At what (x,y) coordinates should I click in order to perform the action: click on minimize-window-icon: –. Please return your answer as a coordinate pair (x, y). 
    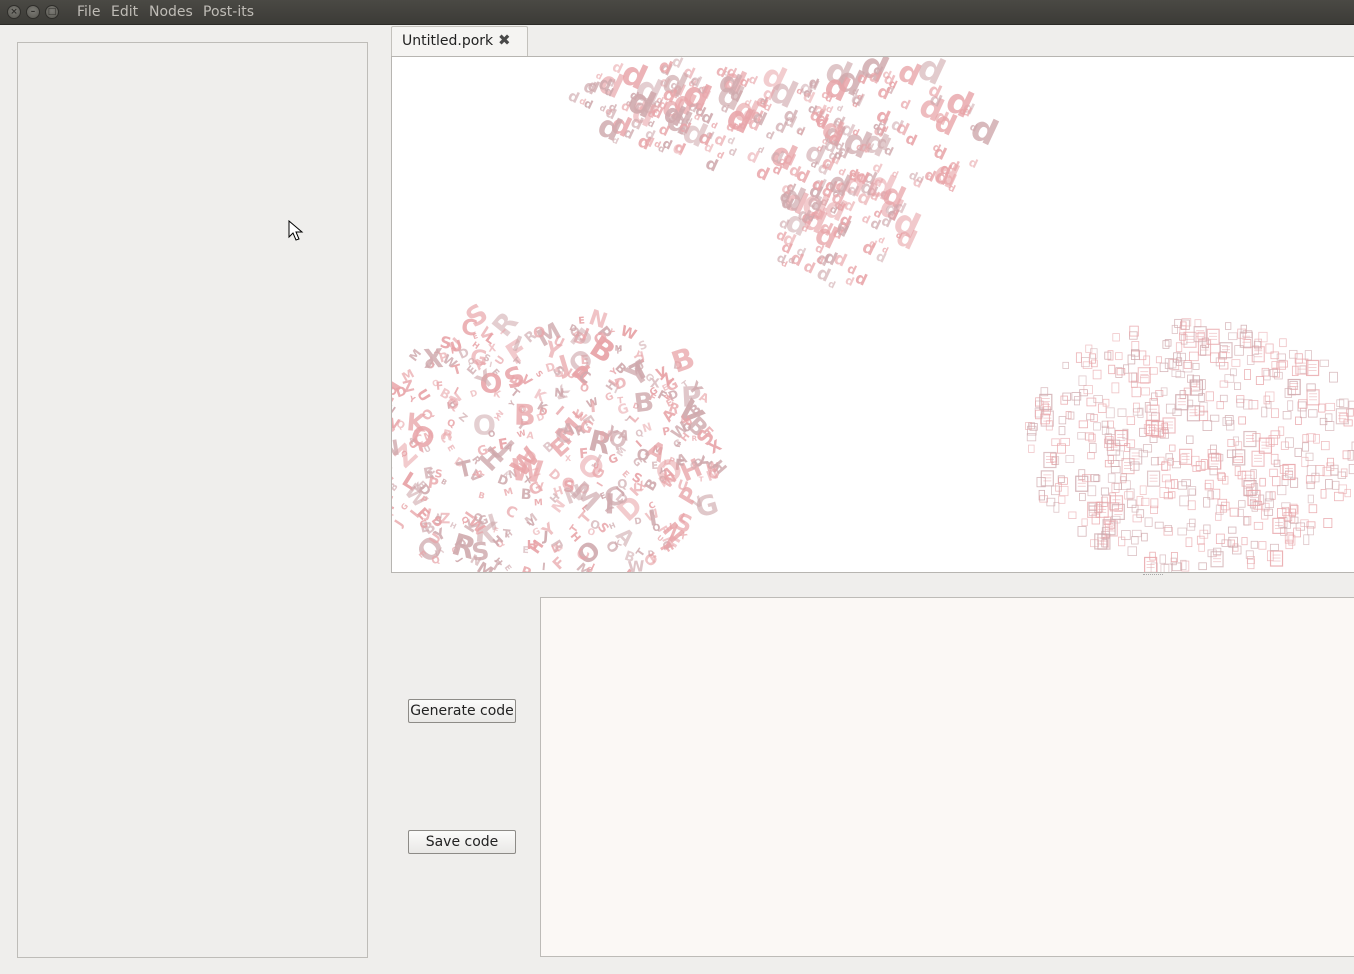
    Looking at the image, I should click on (33, 12).